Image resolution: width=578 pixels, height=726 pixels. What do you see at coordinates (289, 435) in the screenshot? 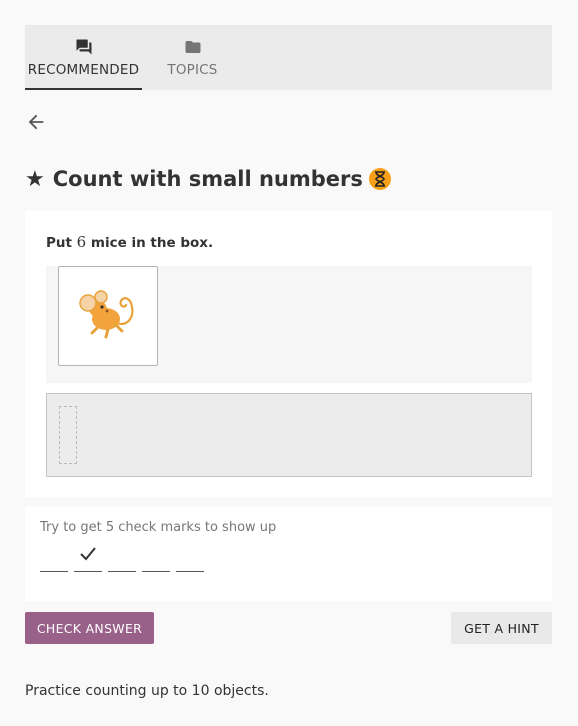
I see `drop-box` at bounding box center [289, 435].